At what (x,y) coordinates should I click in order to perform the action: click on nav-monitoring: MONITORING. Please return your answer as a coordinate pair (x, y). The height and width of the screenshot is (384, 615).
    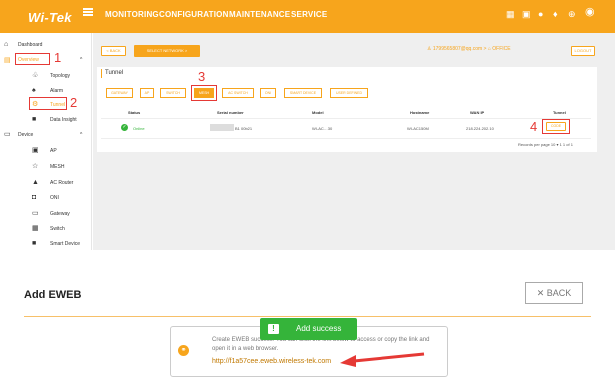
    Looking at the image, I should click on (132, 14).